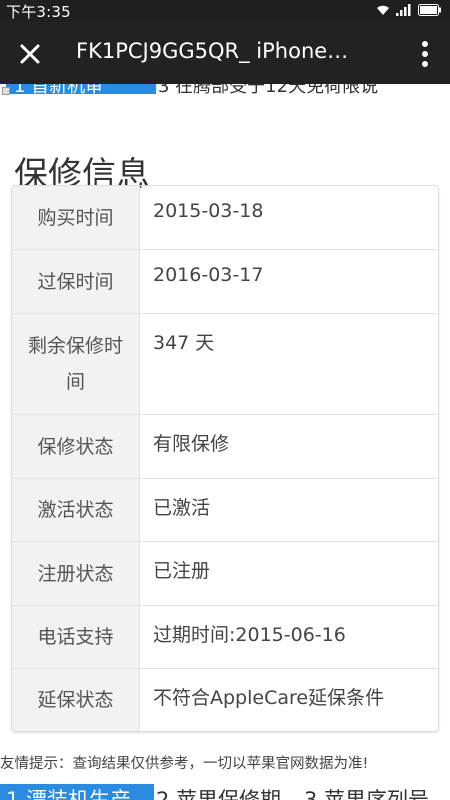 The image size is (450, 800). What do you see at coordinates (76, 573) in the screenshot?
I see `row-label: 注册状态` at bounding box center [76, 573].